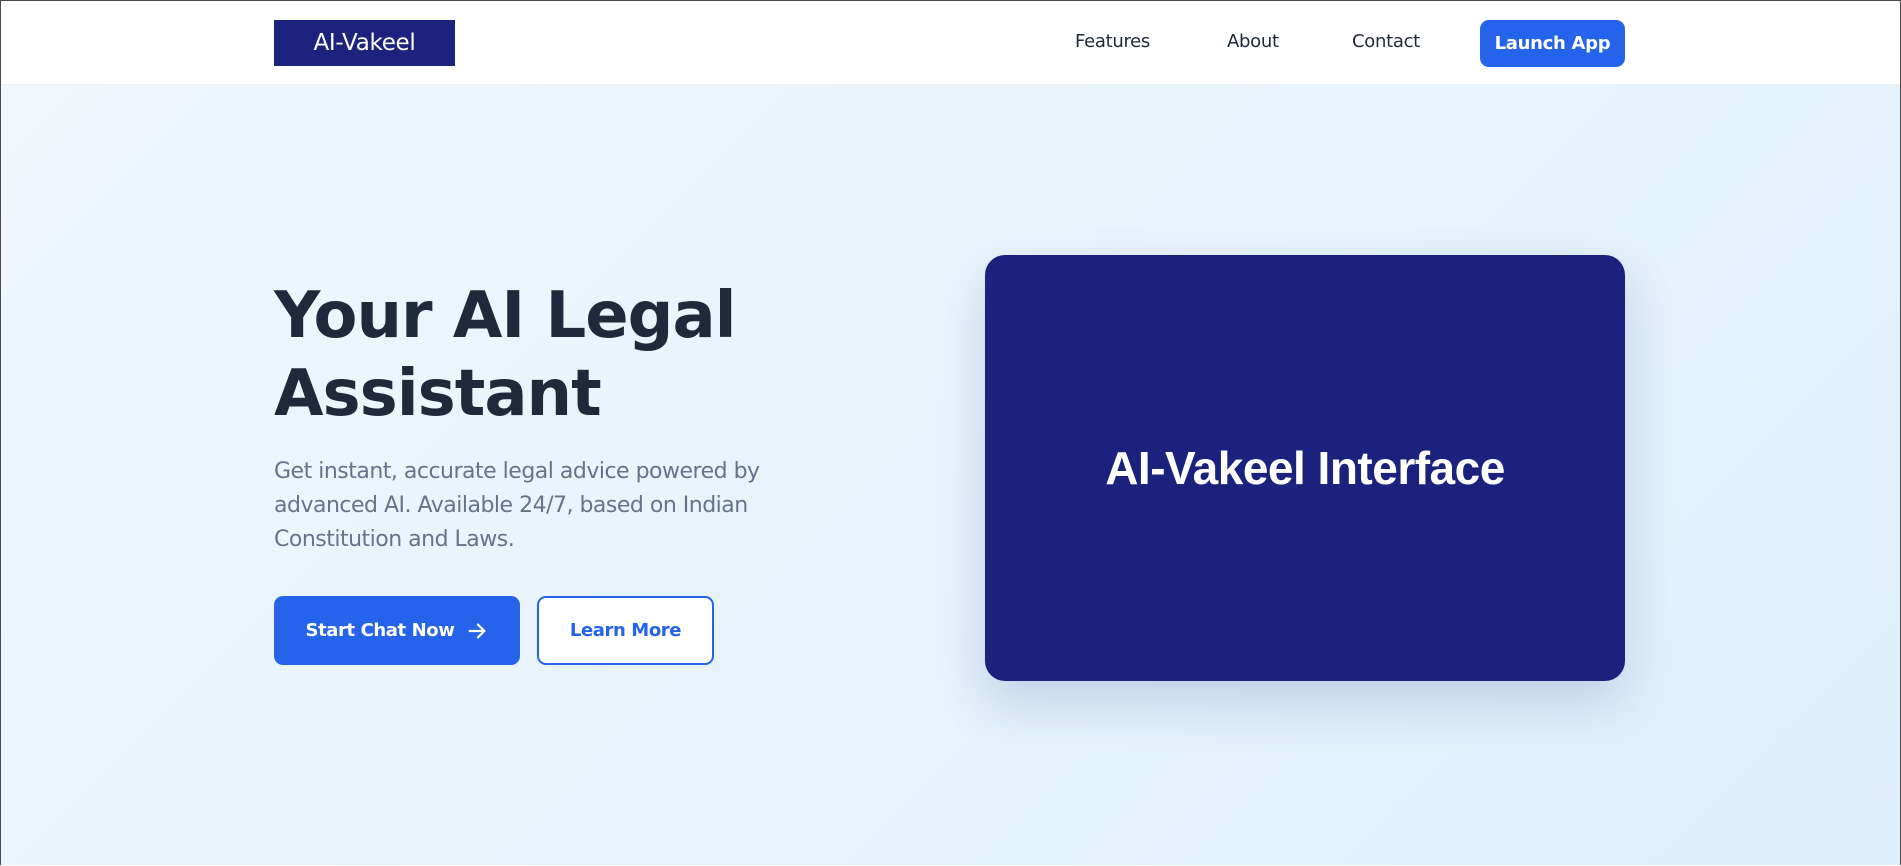  I want to click on start-chat-button: Start Chat Now, so click(397, 630).